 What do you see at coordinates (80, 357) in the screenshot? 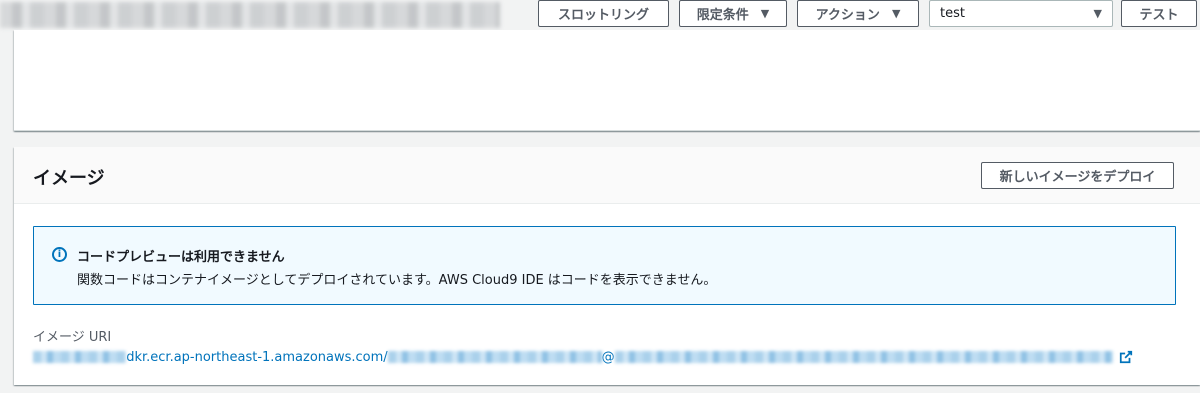
I see `uri-account-redacted` at bounding box center [80, 357].